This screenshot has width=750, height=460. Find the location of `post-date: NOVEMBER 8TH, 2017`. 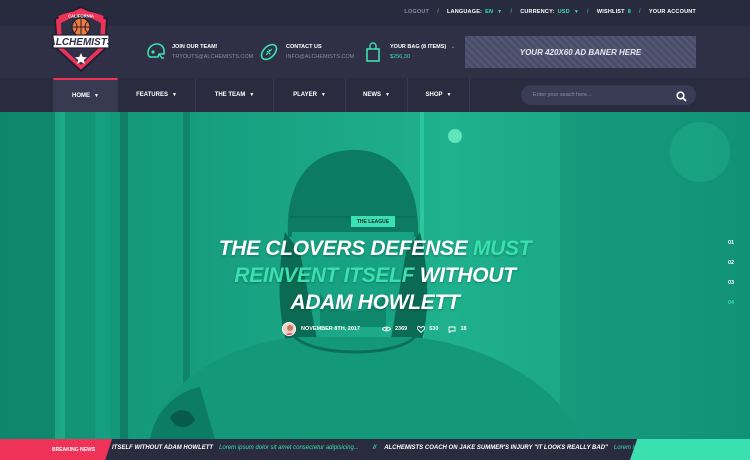

post-date: NOVEMBER 8TH, 2017 is located at coordinates (330, 329).